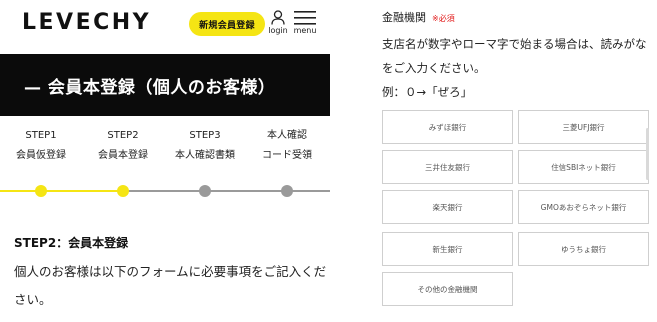 Image resolution: width=657 pixels, height=322 pixels. What do you see at coordinates (41, 155) in the screenshot?
I see `step-label: 会員仮登録` at bounding box center [41, 155].